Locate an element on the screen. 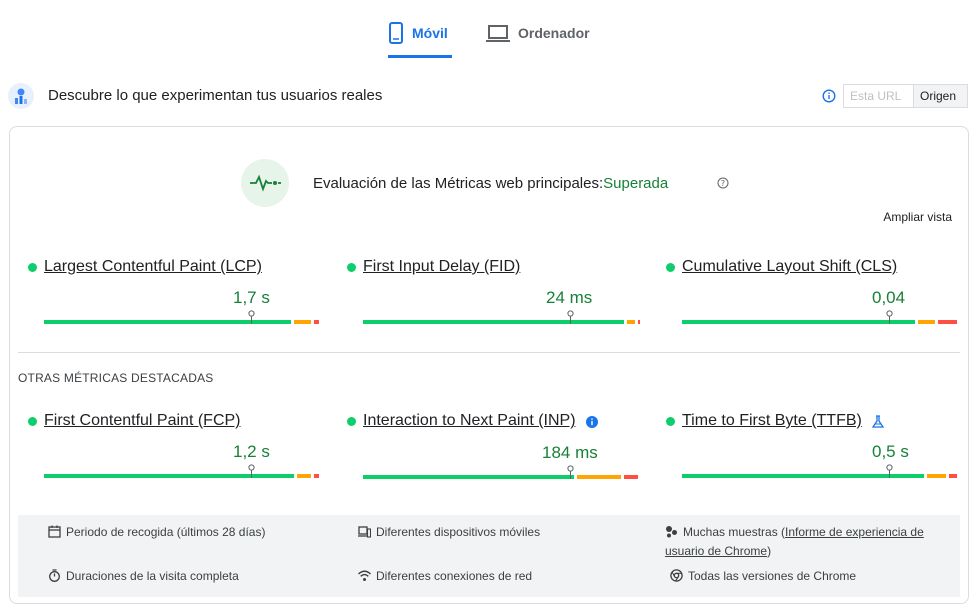  footer-devices: Diferentes dispositivos móviles is located at coordinates (449, 532).